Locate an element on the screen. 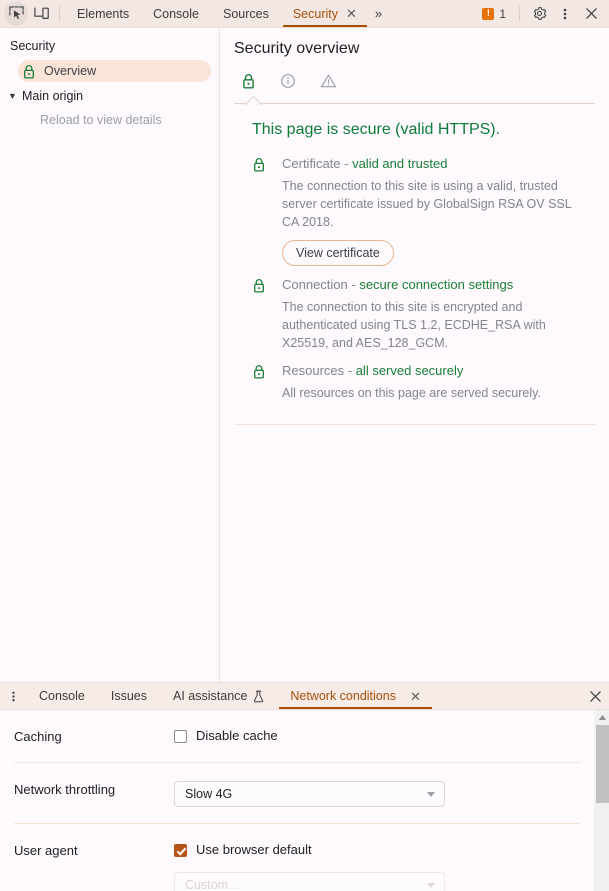 This screenshot has width=609, height=891. connection-title: Connection - secure connection settings is located at coordinates (430, 285).